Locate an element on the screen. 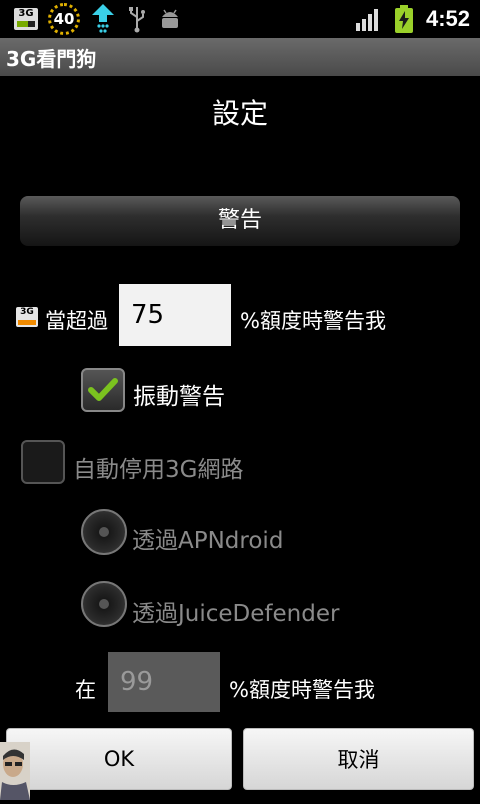  ok-button: OK is located at coordinates (119, 759).